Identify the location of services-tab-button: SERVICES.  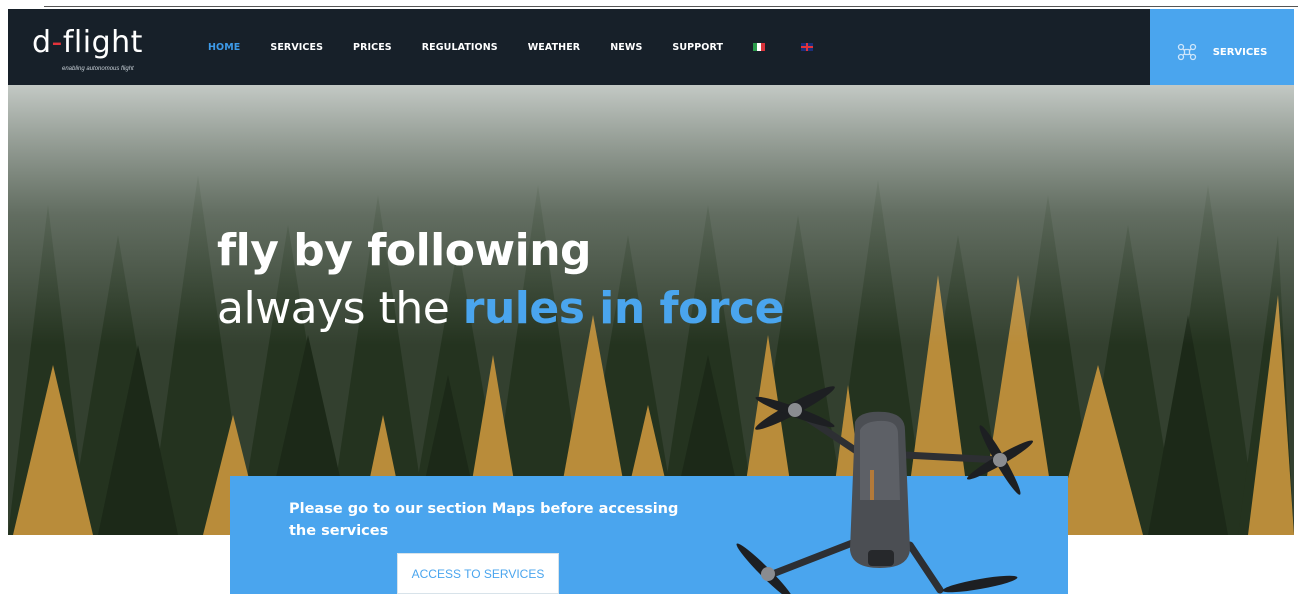
(1222, 52).